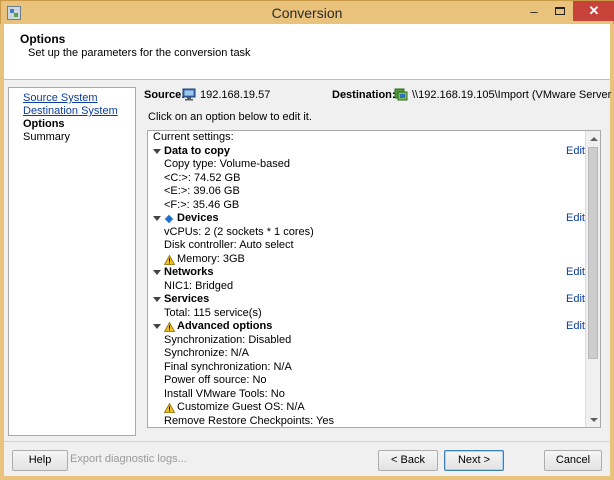 This screenshot has height=480, width=614. Describe the element at coordinates (215, 380) in the screenshot. I see `setting-text: Power off source: No` at that location.